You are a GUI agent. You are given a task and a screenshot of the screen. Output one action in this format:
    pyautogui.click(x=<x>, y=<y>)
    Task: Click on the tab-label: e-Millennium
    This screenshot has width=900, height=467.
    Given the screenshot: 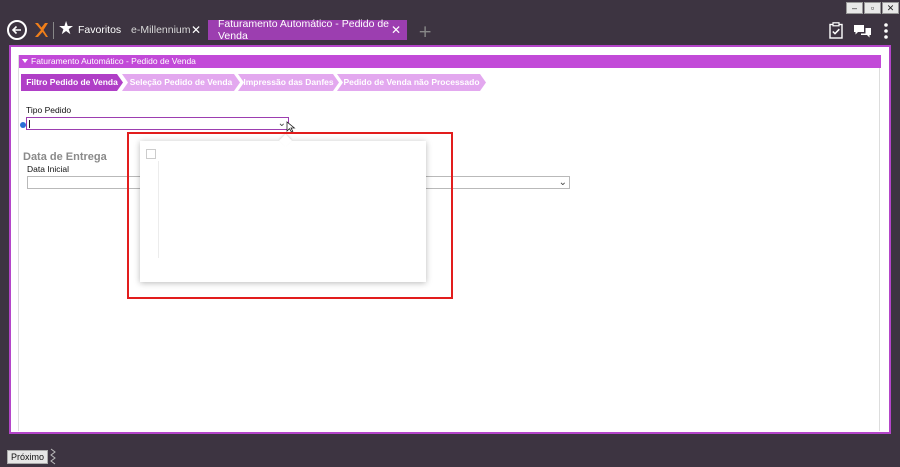 What is the action you would take?
    pyautogui.click(x=161, y=30)
    